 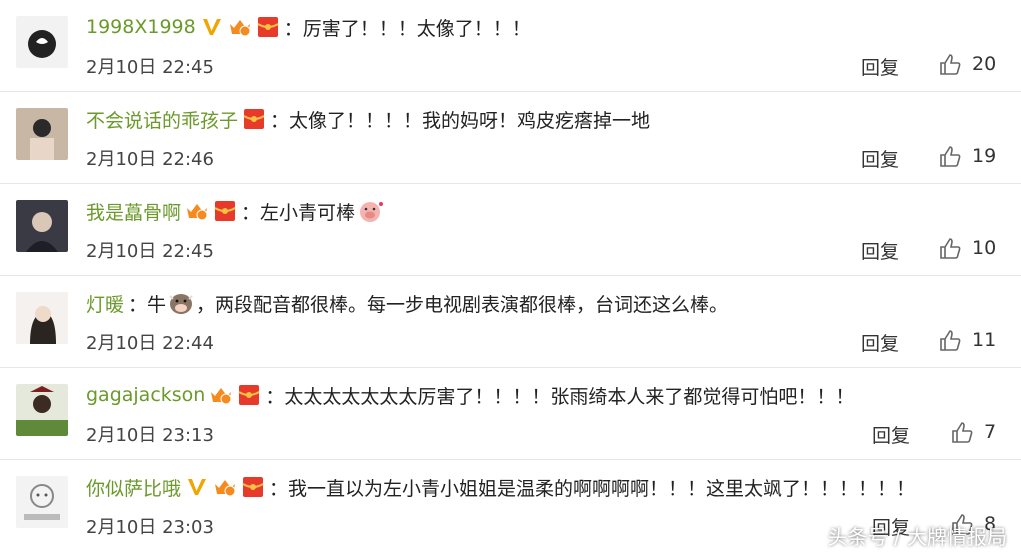 I want to click on comment-date: 2月10日 22:44, so click(x=150, y=343).